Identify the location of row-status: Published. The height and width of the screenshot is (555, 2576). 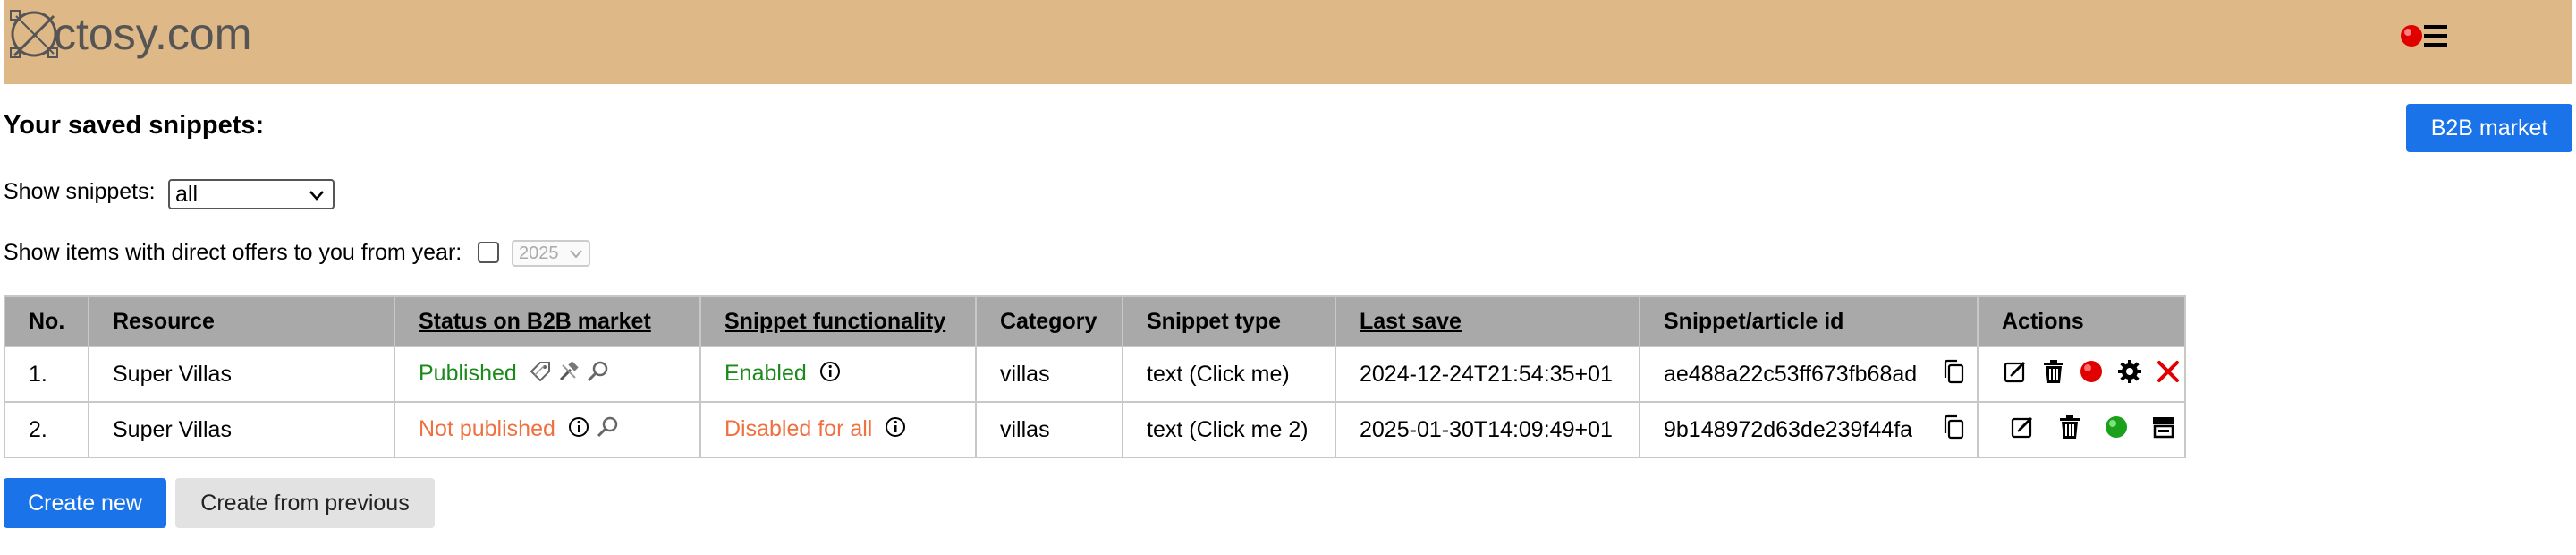
(547, 374).